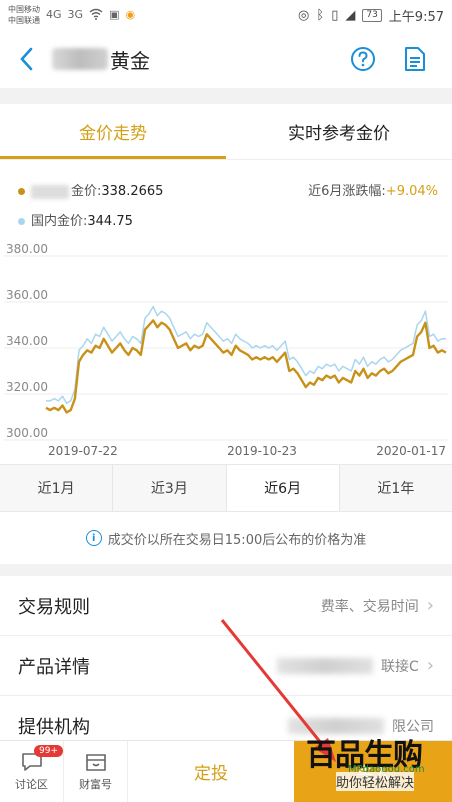 This screenshot has width=452, height=802. I want to click on nav-bar: 黄金, so click(226, 59).